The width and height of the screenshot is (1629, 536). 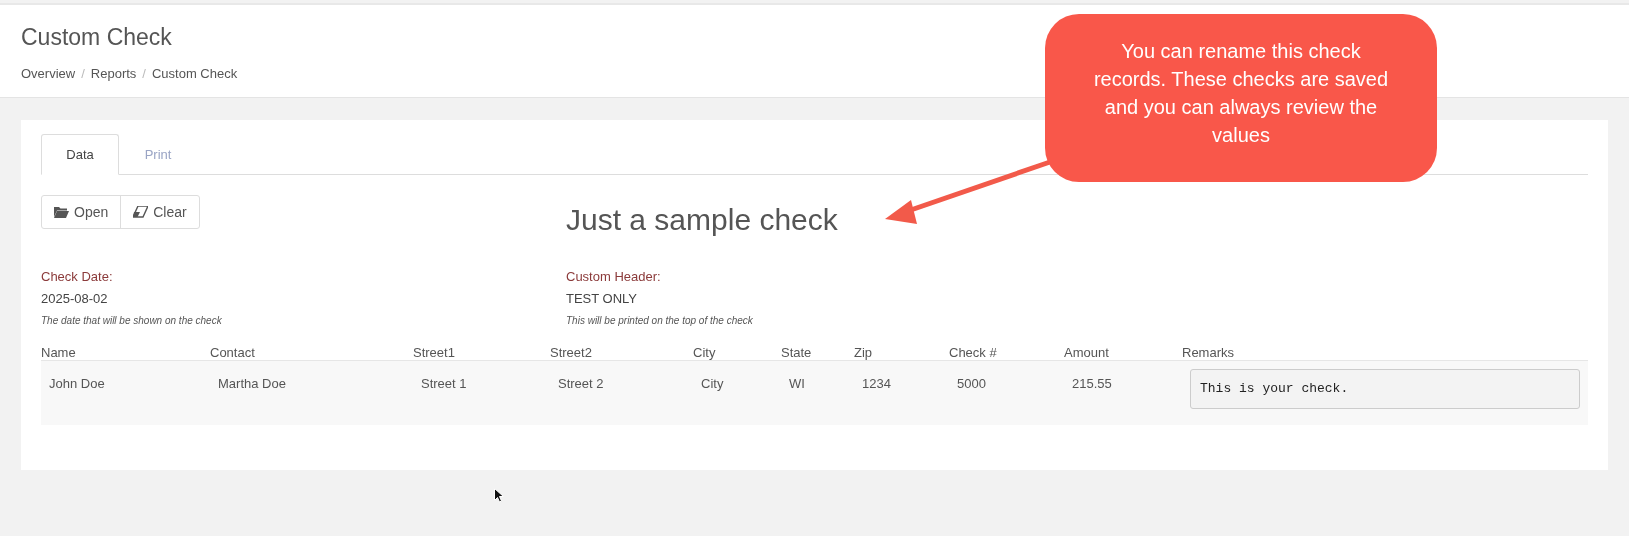 What do you see at coordinates (1086, 352) in the screenshot?
I see `column-header: Amount` at bounding box center [1086, 352].